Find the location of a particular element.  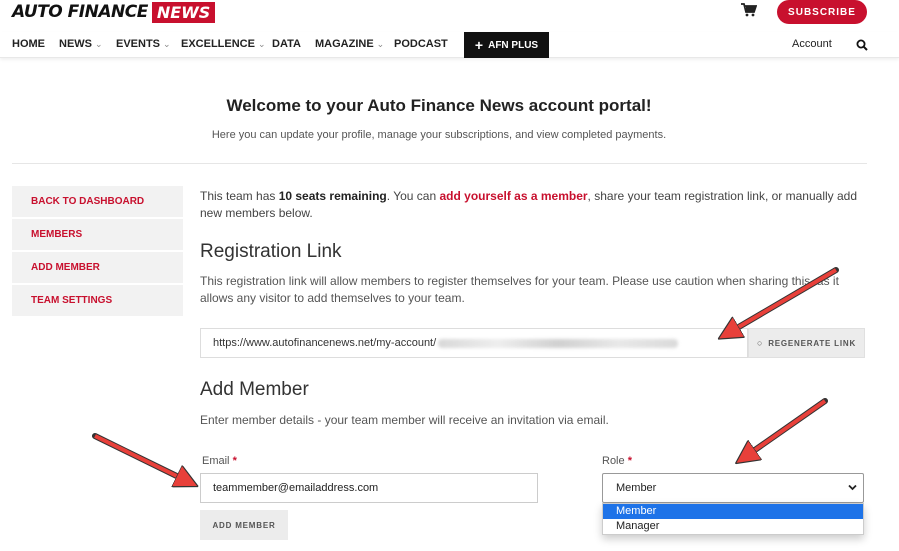

regenerate-link-label: REGENERATE LINK is located at coordinates (812, 343).